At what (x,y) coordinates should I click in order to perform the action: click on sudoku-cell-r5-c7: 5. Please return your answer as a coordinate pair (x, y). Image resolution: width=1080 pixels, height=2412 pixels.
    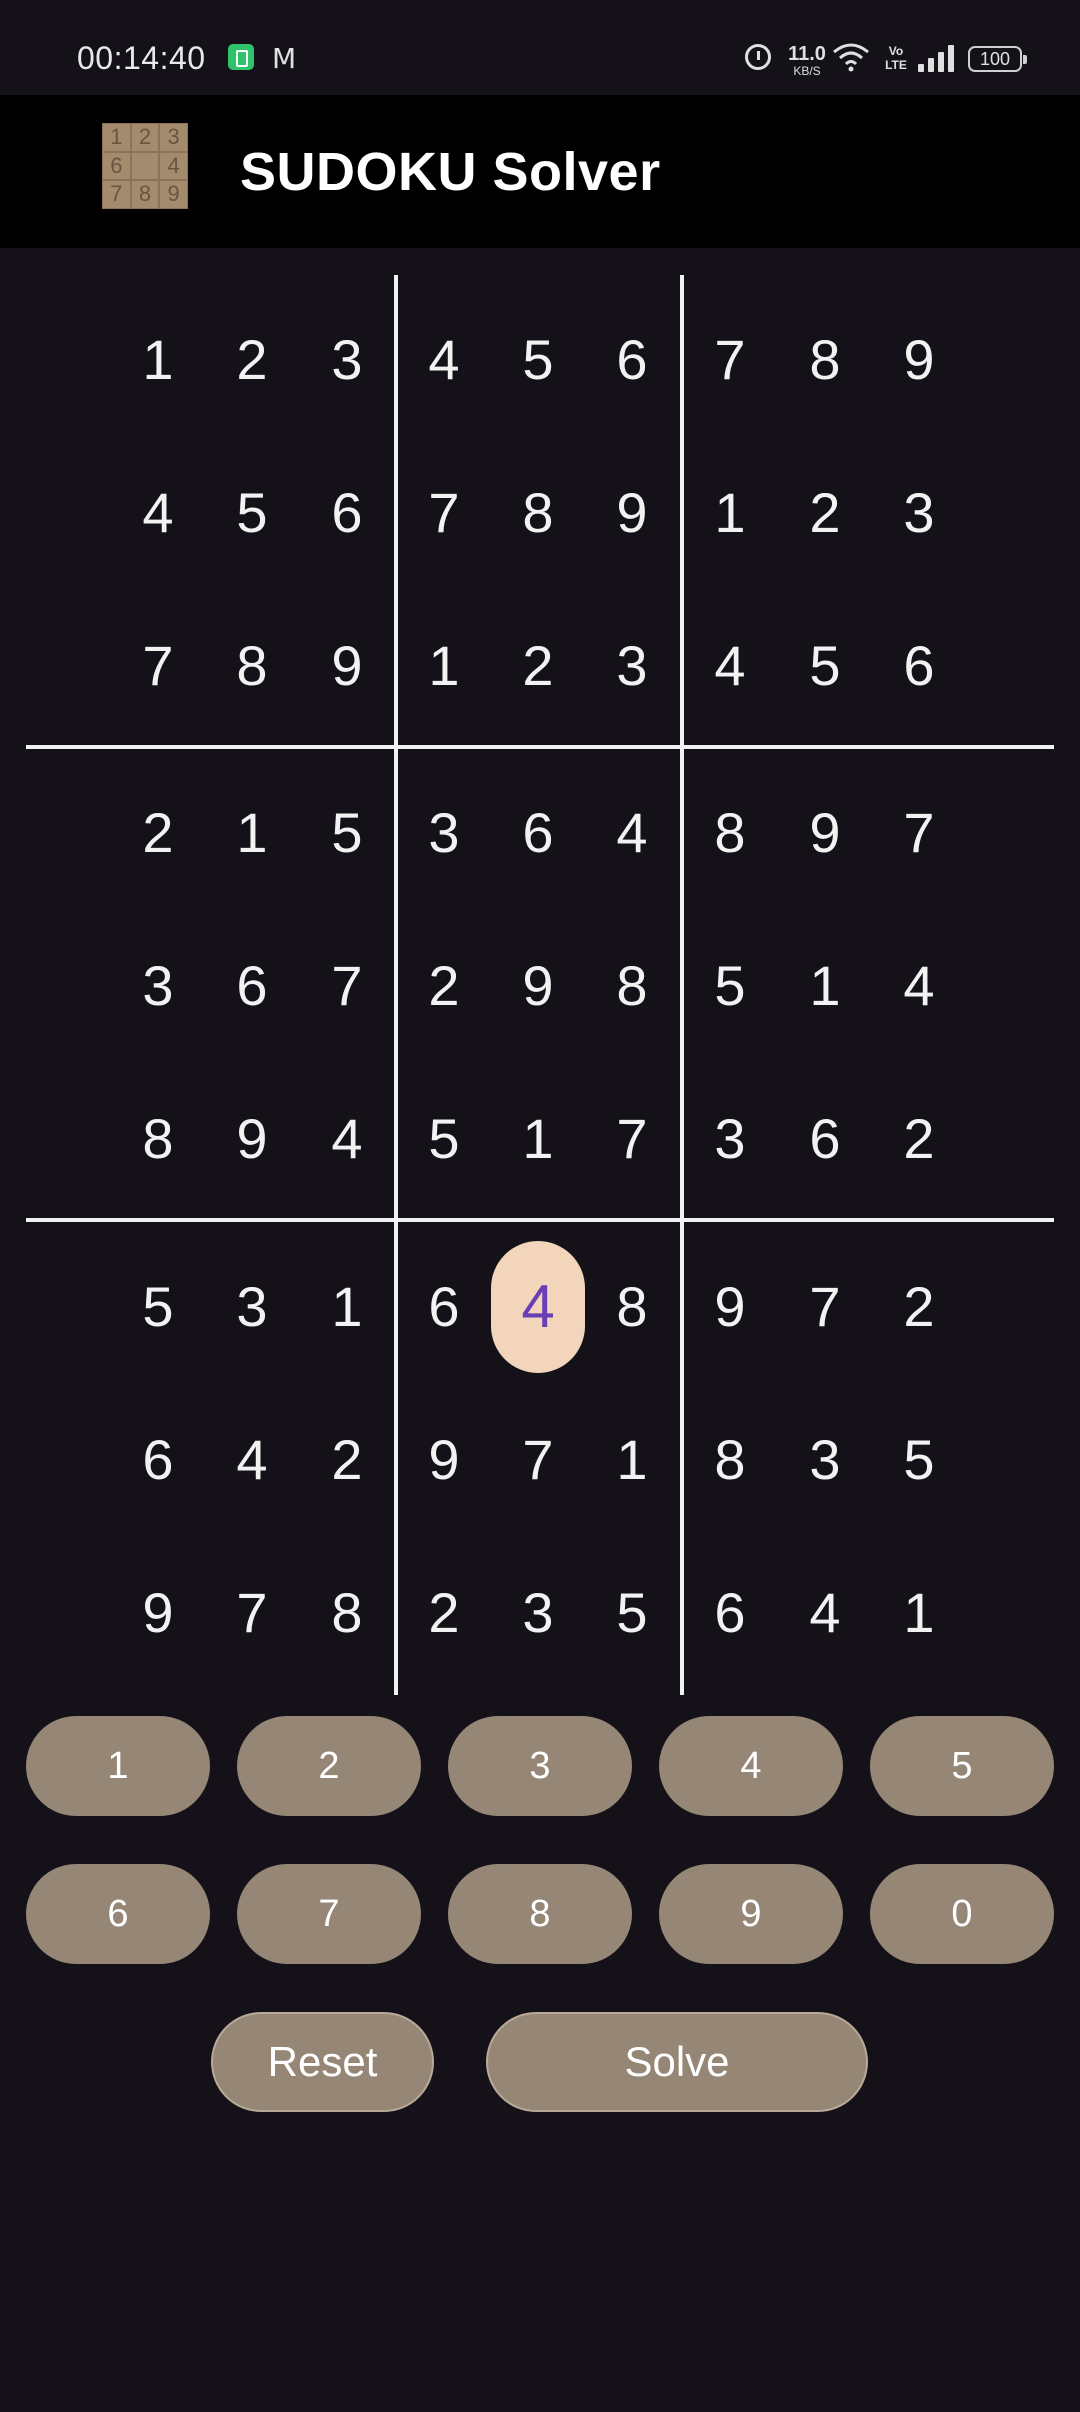
    Looking at the image, I should click on (730, 986).